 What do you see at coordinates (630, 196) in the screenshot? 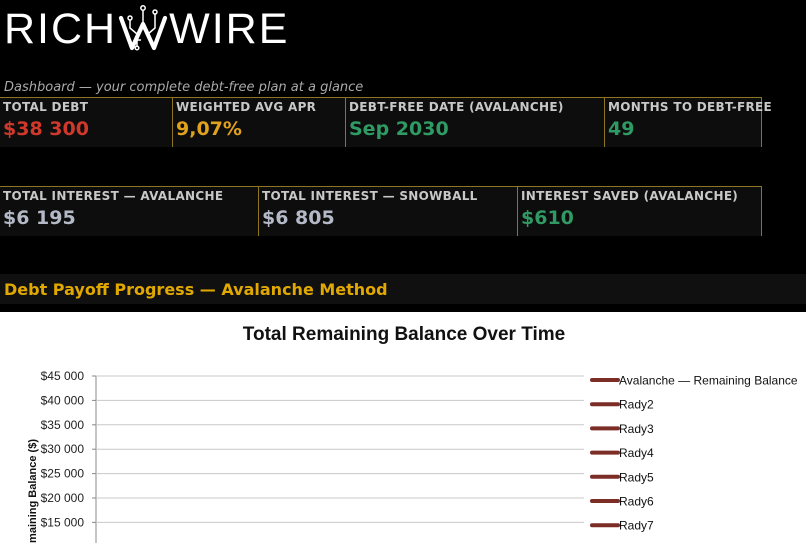
I see `kpi-label: INTEREST SAVED (AVALANCHE)` at bounding box center [630, 196].